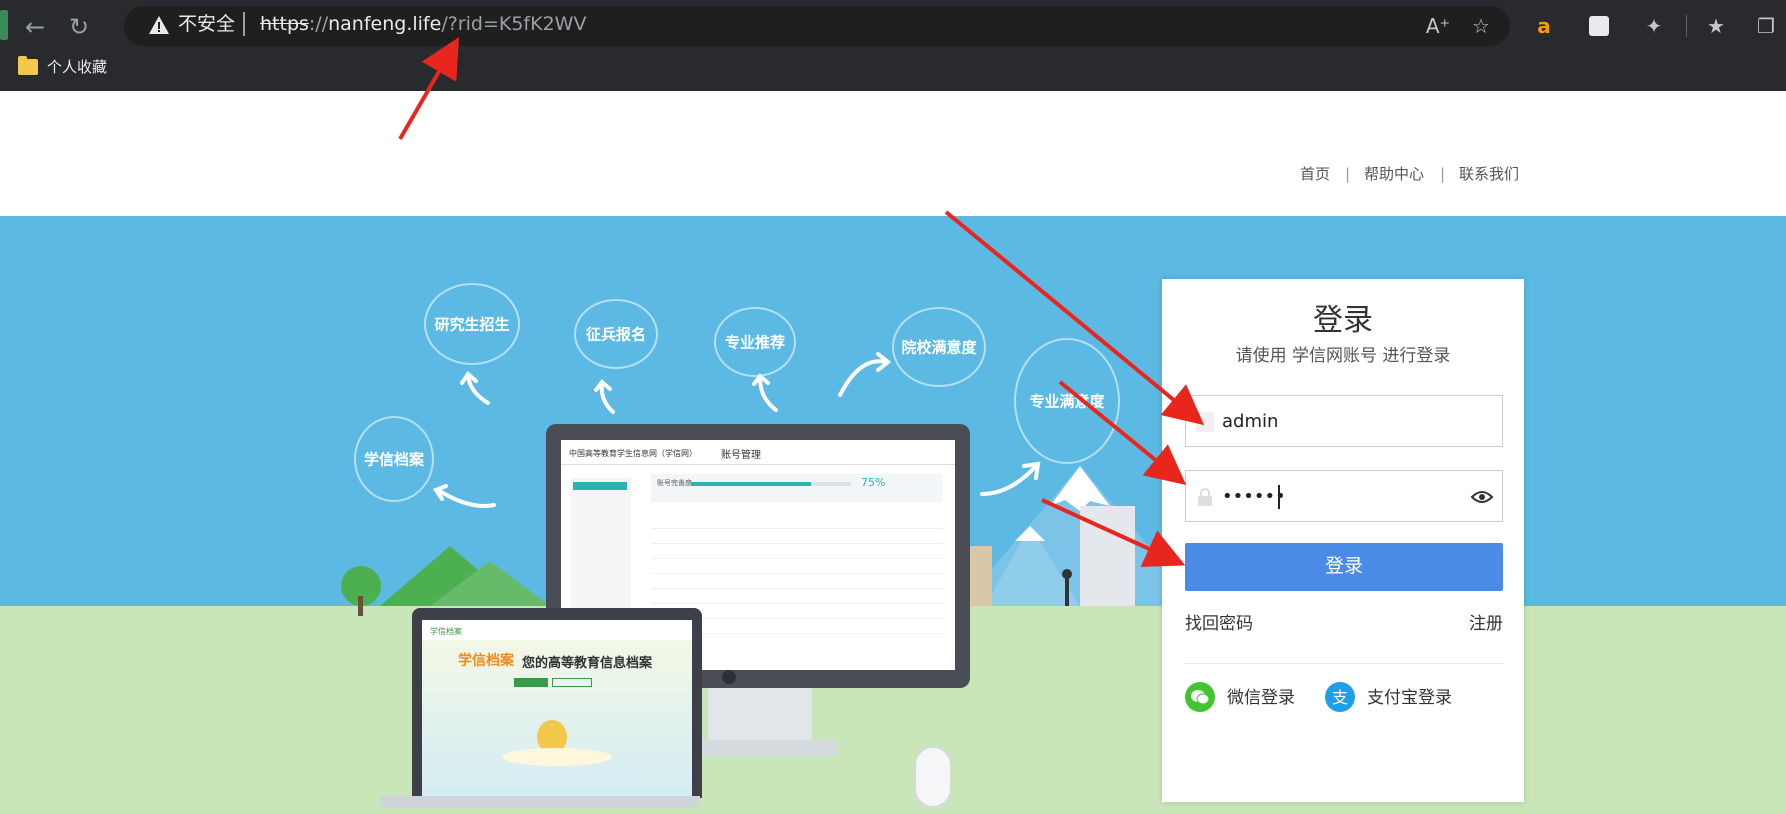  I want to click on show-password-icon, so click(1482, 497).